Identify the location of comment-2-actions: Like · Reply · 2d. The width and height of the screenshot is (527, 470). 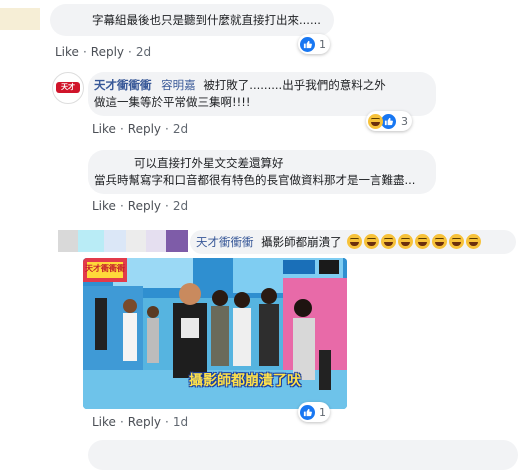
(140, 129).